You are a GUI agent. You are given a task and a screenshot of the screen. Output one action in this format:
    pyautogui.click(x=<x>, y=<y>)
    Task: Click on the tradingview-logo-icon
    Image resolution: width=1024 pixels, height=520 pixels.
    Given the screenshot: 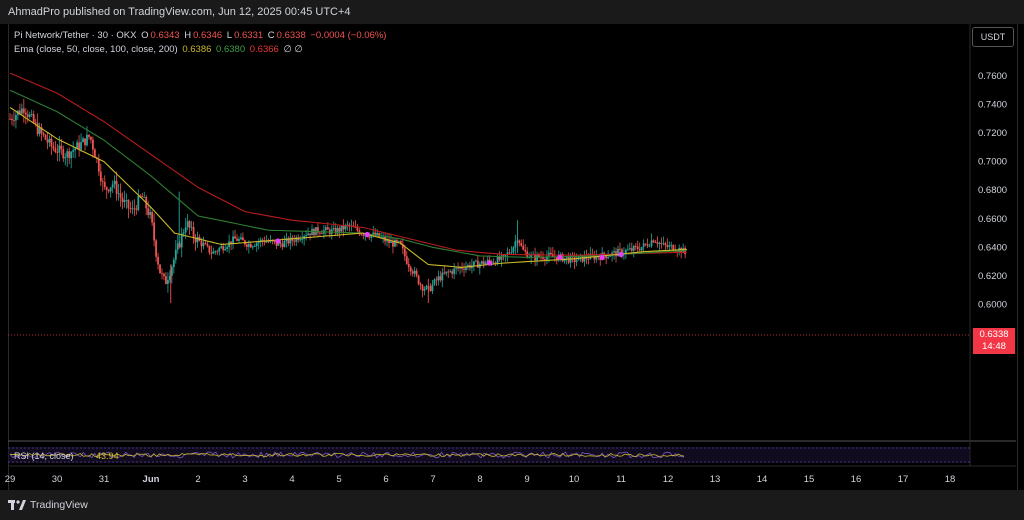 What is the action you would take?
    pyautogui.click(x=17, y=505)
    